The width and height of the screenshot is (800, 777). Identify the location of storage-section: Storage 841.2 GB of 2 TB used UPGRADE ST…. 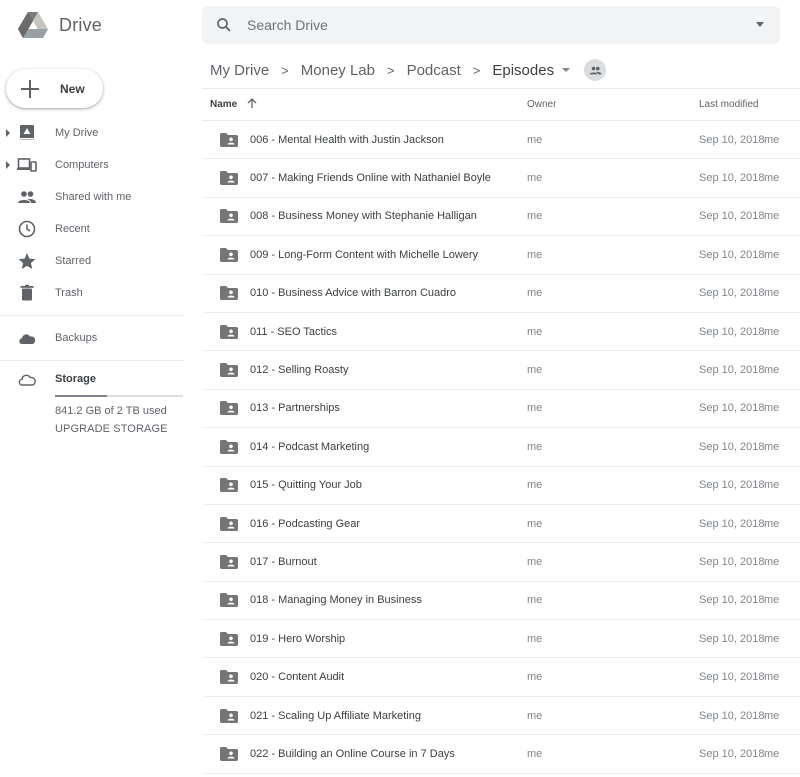
(92, 407).